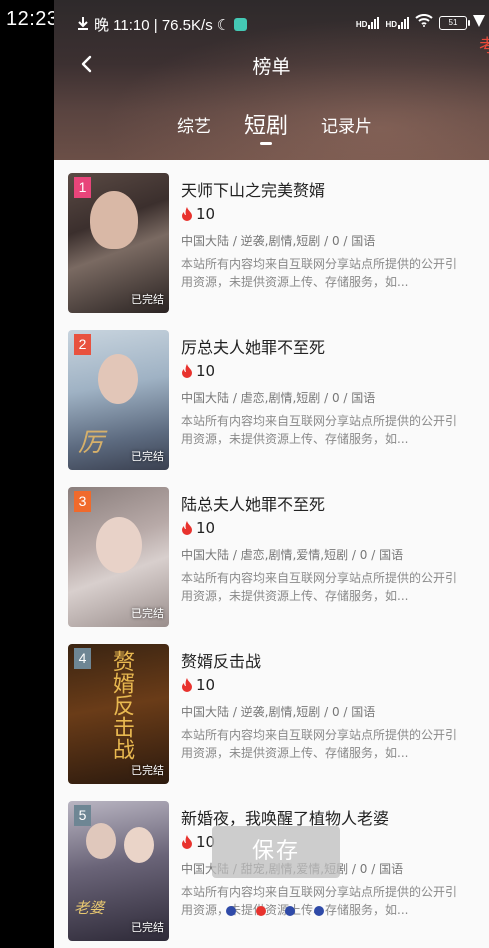  Describe the element at coordinates (114, 220) in the screenshot. I see `poster-figure` at that location.